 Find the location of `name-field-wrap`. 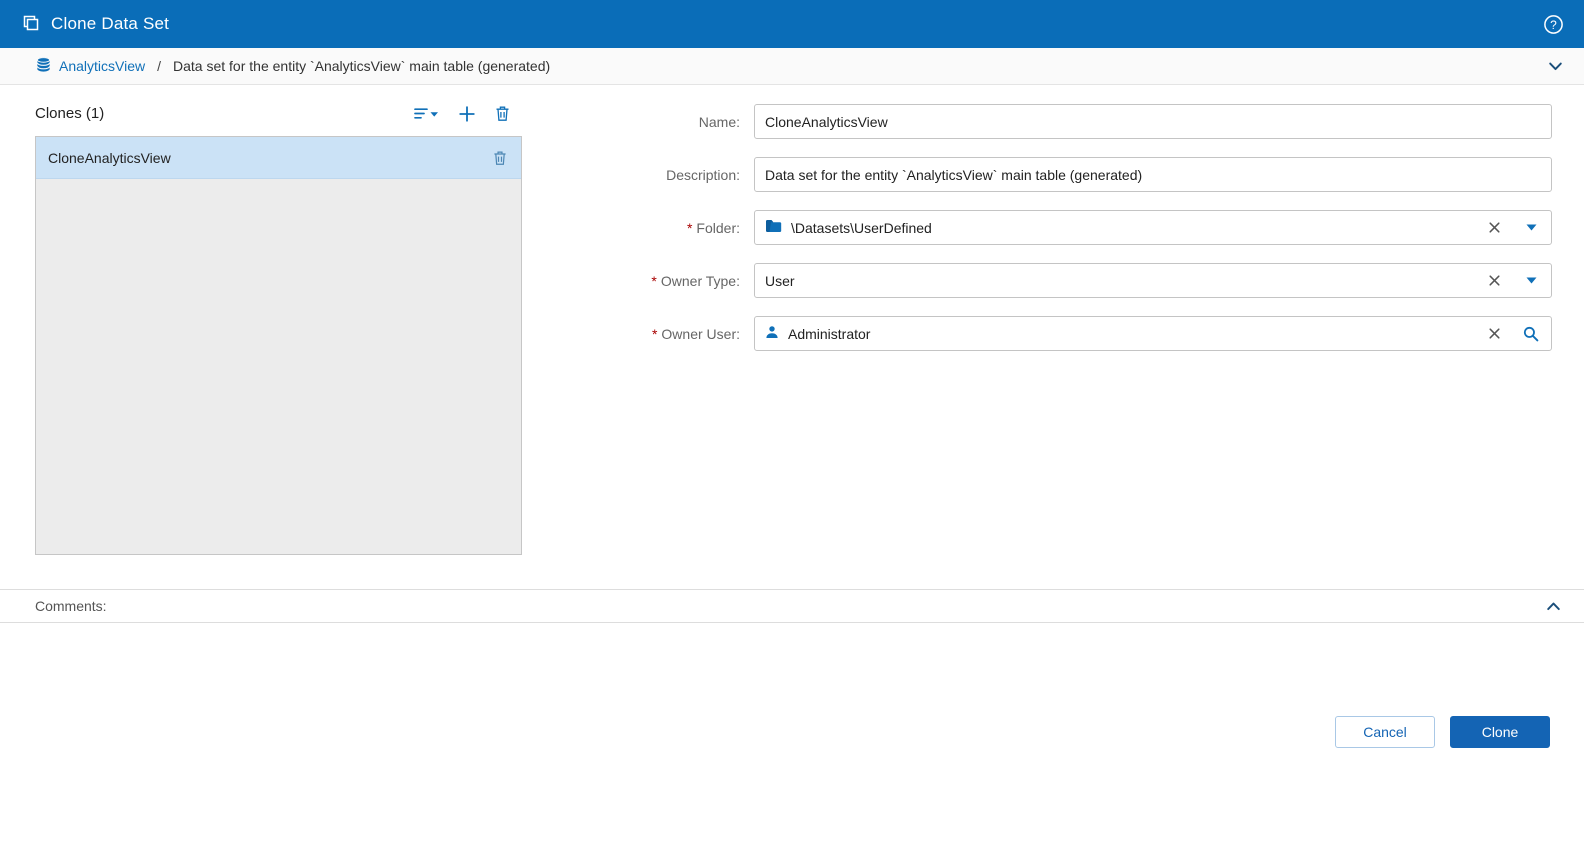

name-field-wrap is located at coordinates (1153, 121).